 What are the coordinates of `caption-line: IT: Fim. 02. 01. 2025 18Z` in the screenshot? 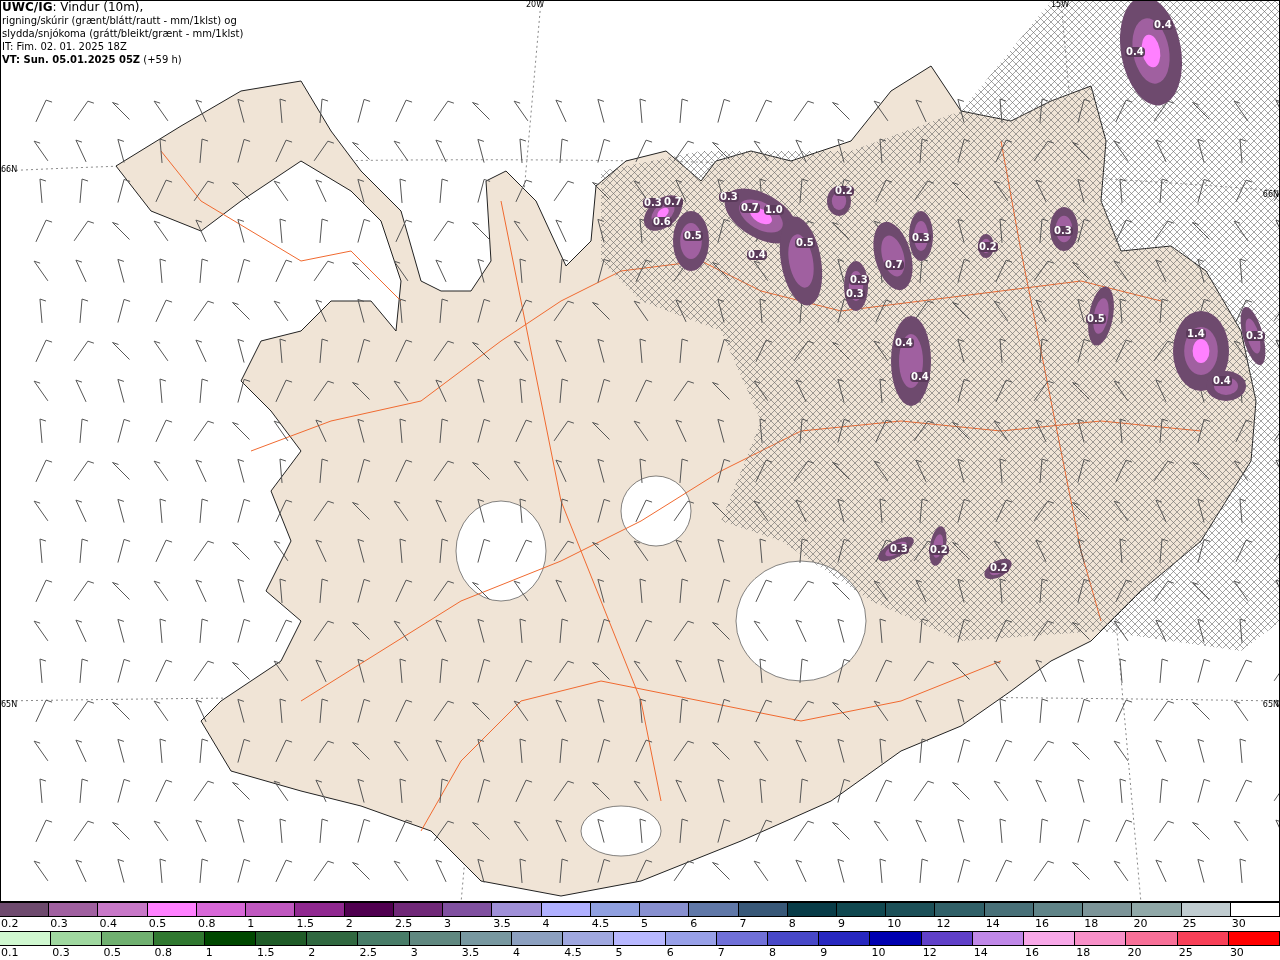 It's located at (65, 46).